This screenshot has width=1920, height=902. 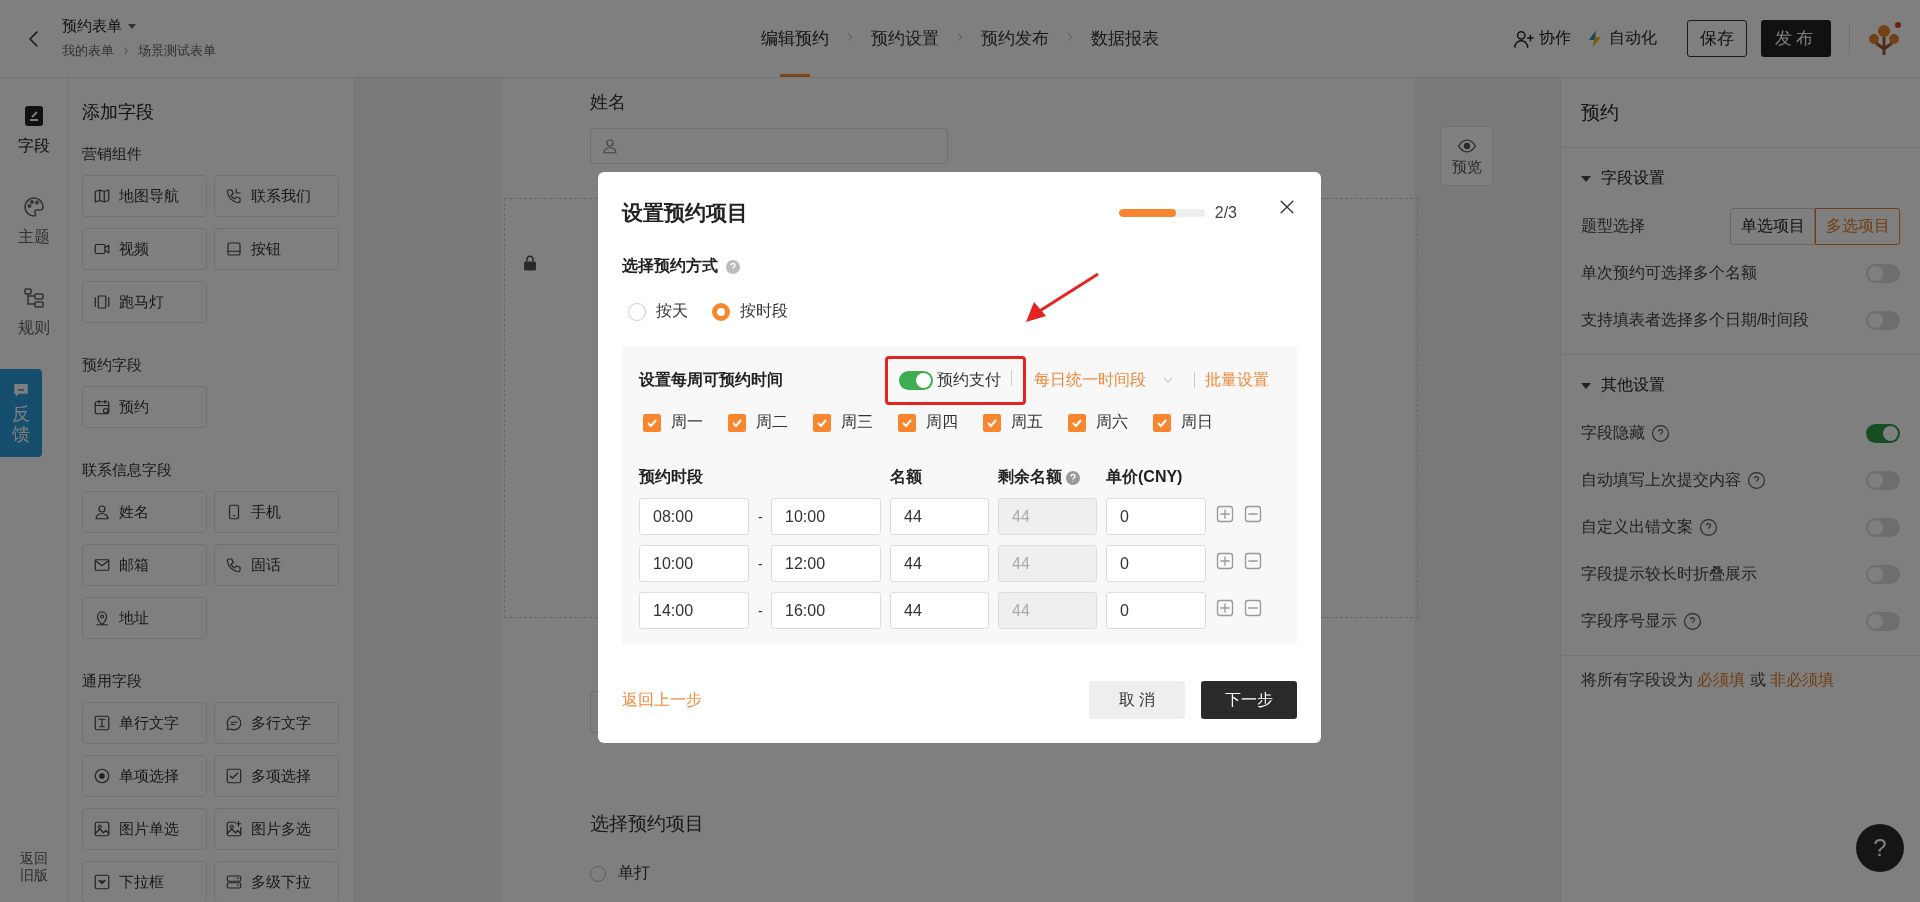 What do you see at coordinates (177, 51) in the screenshot?
I see `breadcrumb-link: 场景测试表单` at bounding box center [177, 51].